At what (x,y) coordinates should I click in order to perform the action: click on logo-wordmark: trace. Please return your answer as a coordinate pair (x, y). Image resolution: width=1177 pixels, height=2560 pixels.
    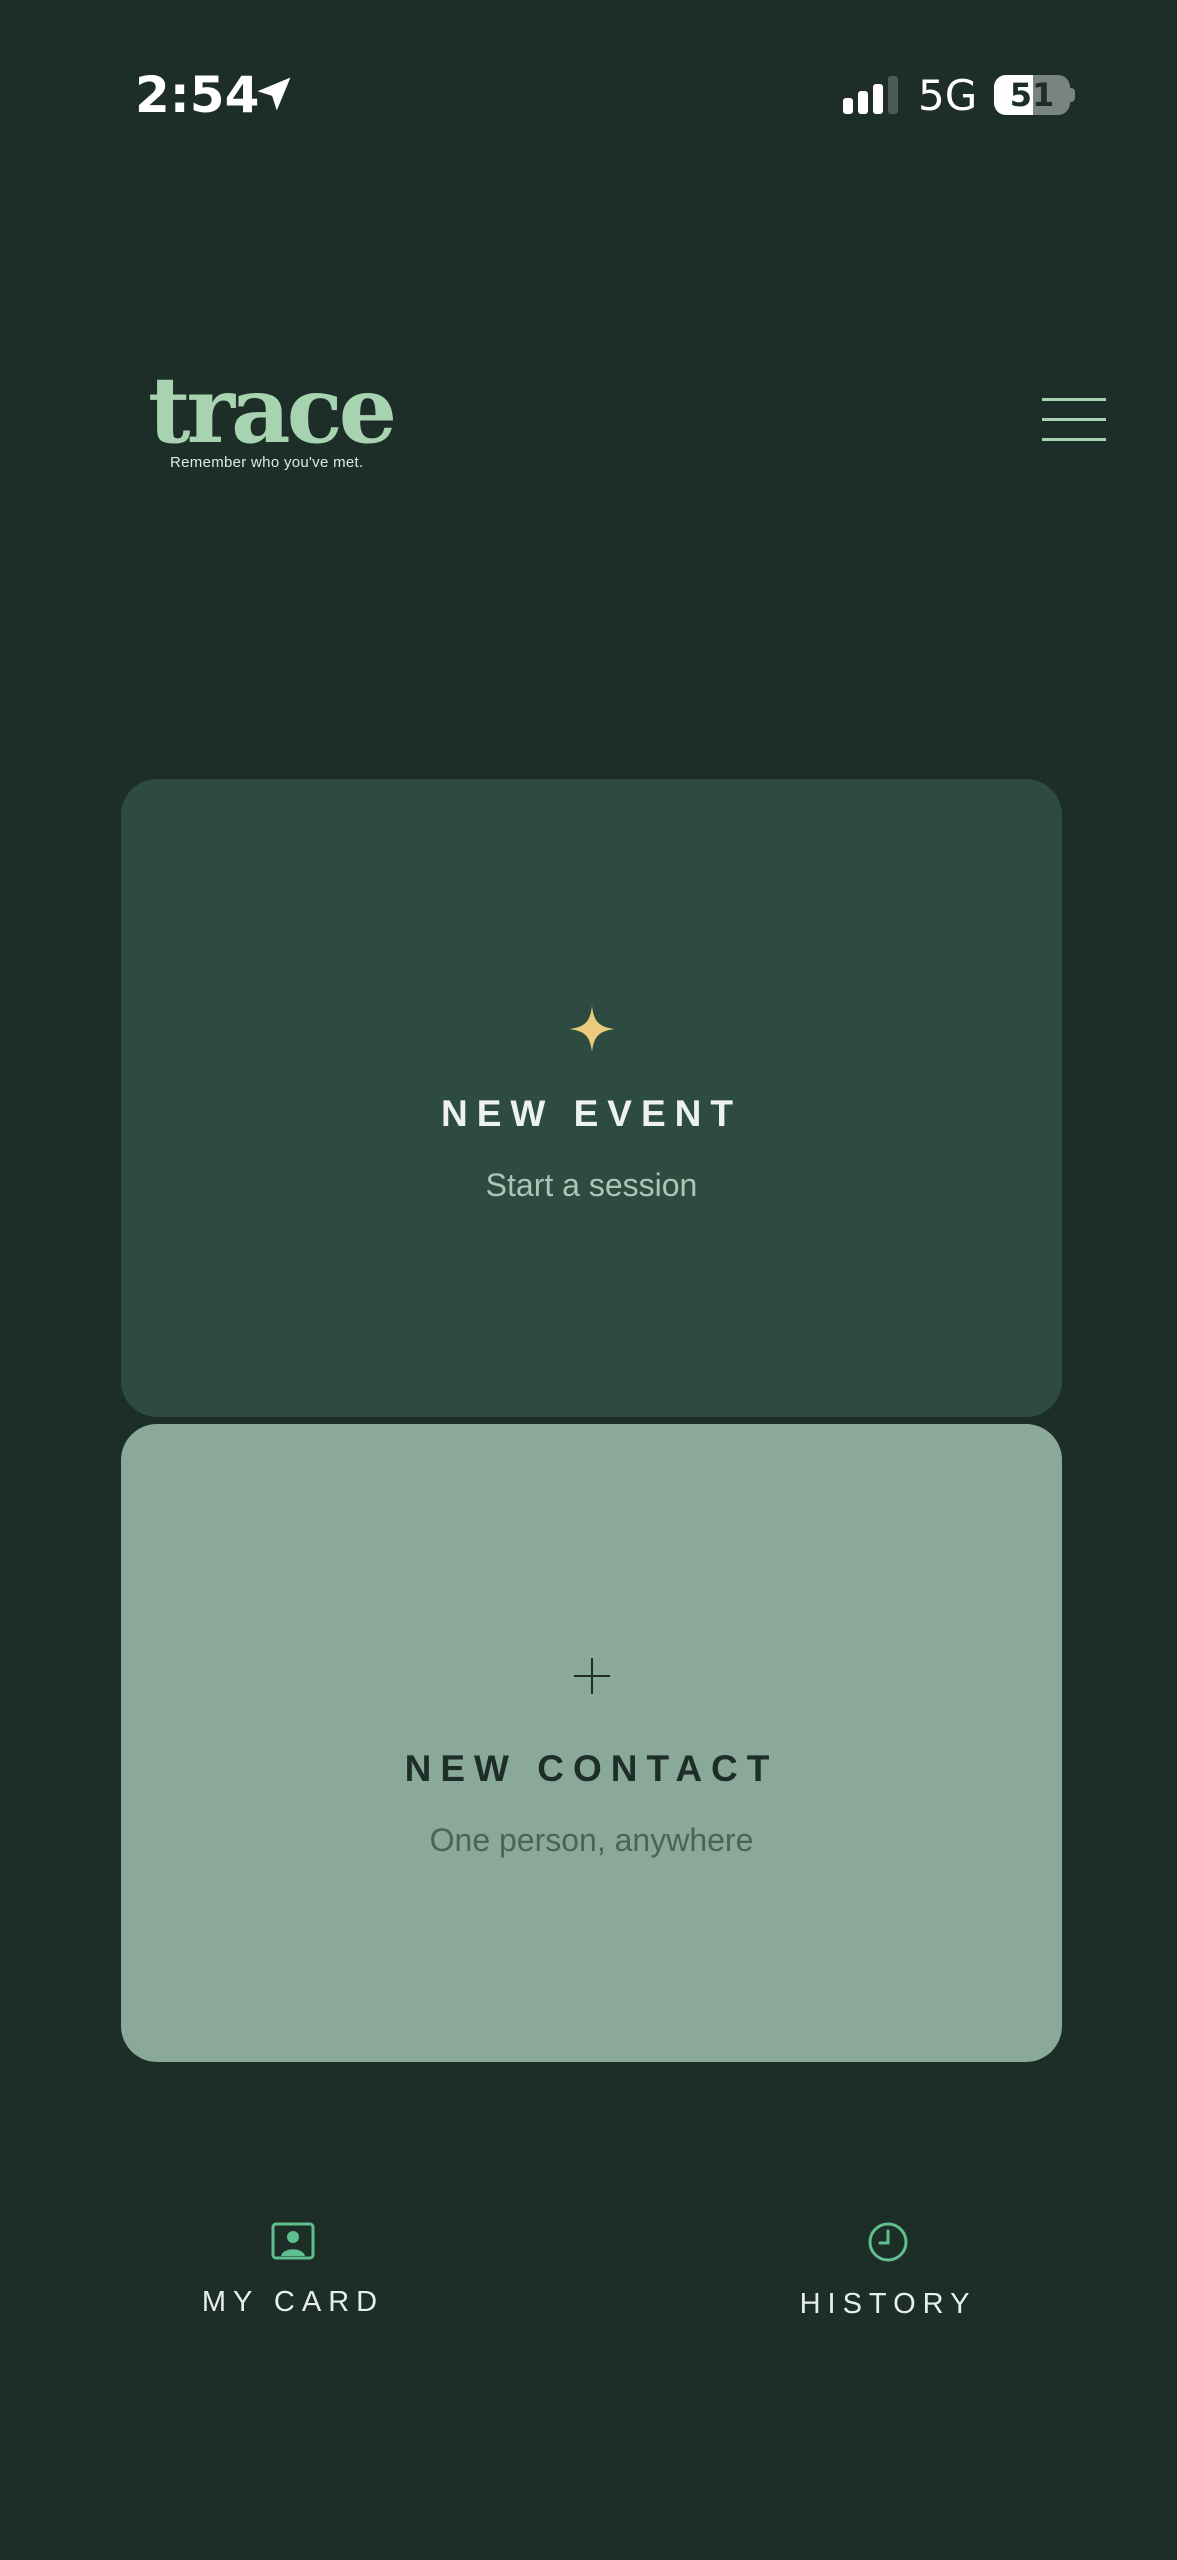
    Looking at the image, I should click on (272, 410).